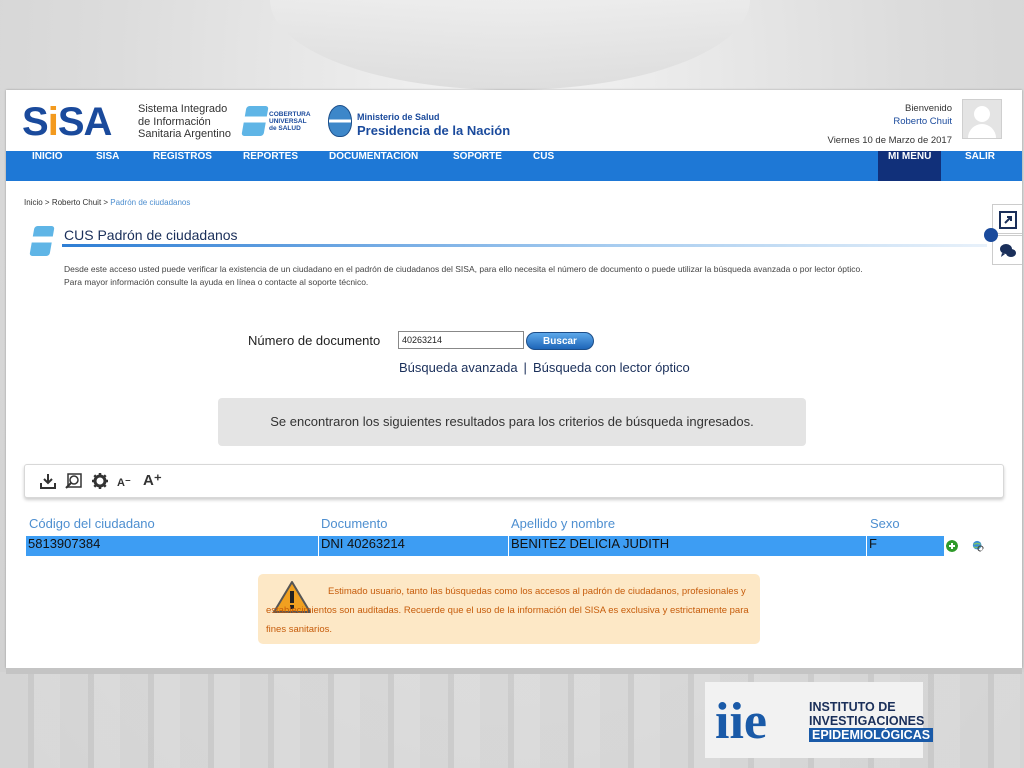 The width and height of the screenshot is (1024, 768). What do you see at coordinates (107, 166) in the screenshot?
I see `nav-item-sisa: SISA` at bounding box center [107, 166].